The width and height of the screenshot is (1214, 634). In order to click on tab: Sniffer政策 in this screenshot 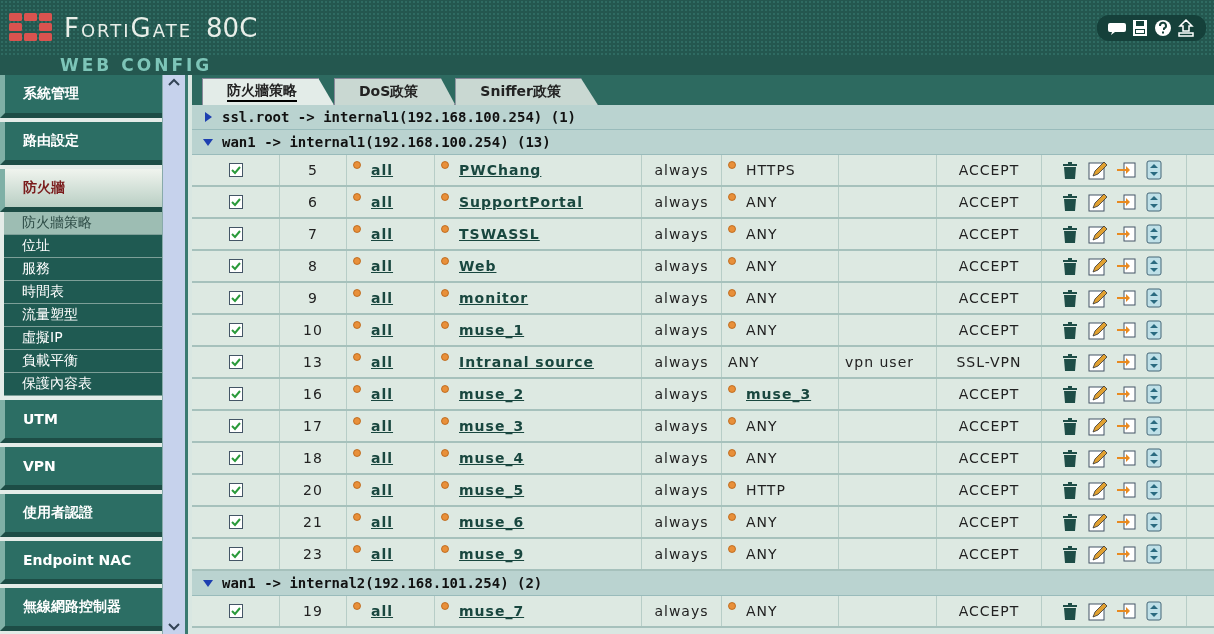, I will do `click(526, 91)`.